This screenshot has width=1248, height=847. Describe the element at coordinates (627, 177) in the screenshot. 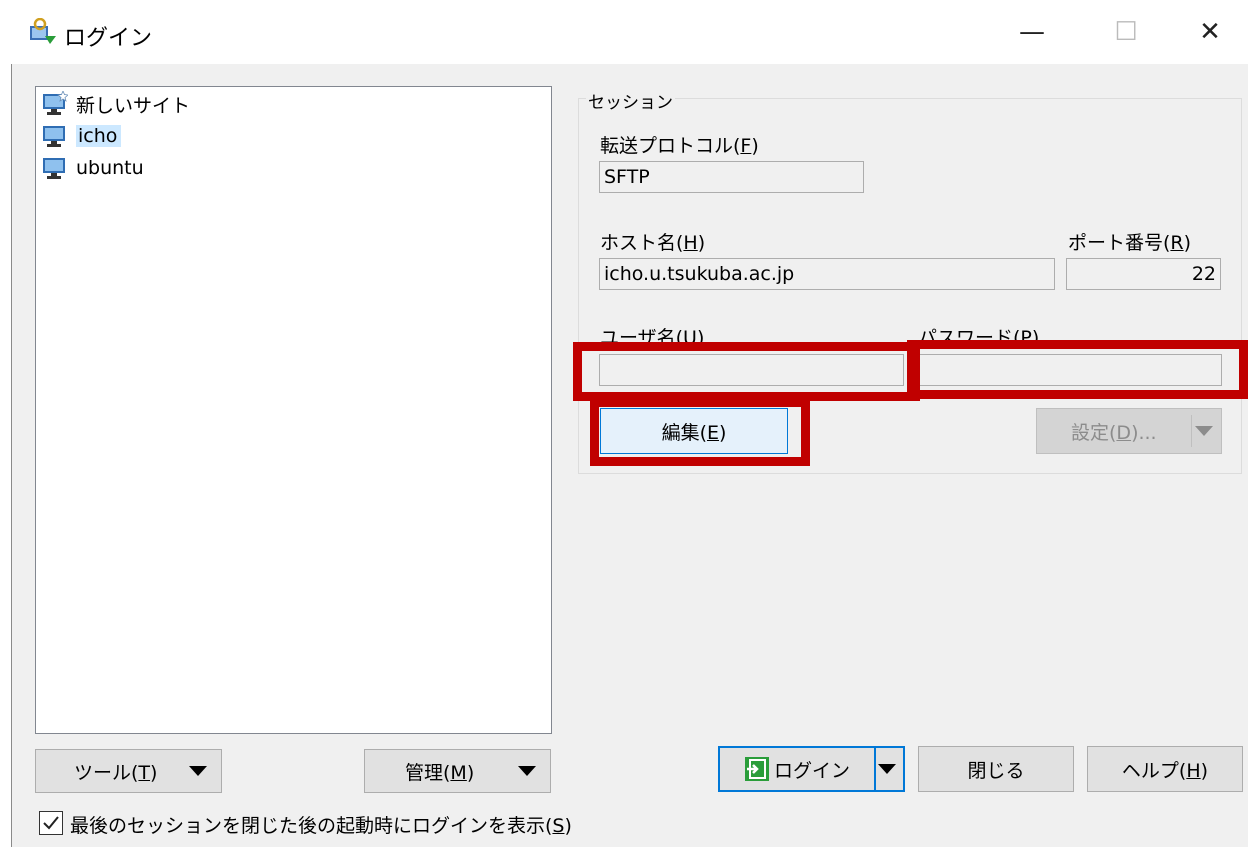

I see `protocol-value: SFTP` at that location.